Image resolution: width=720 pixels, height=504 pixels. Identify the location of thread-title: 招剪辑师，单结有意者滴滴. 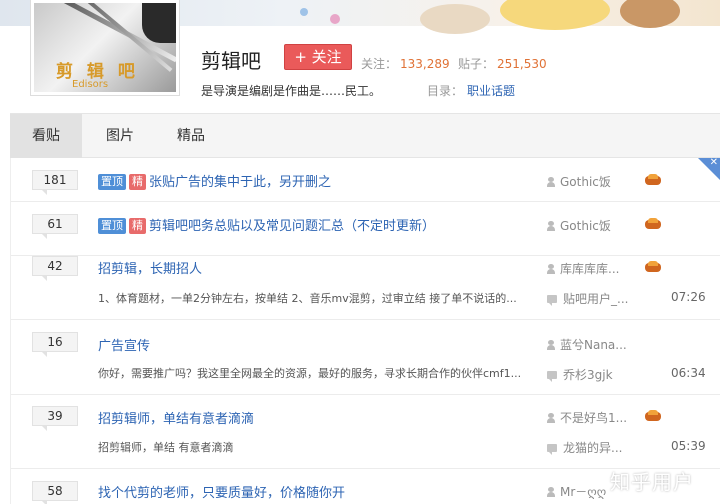
(176, 417).